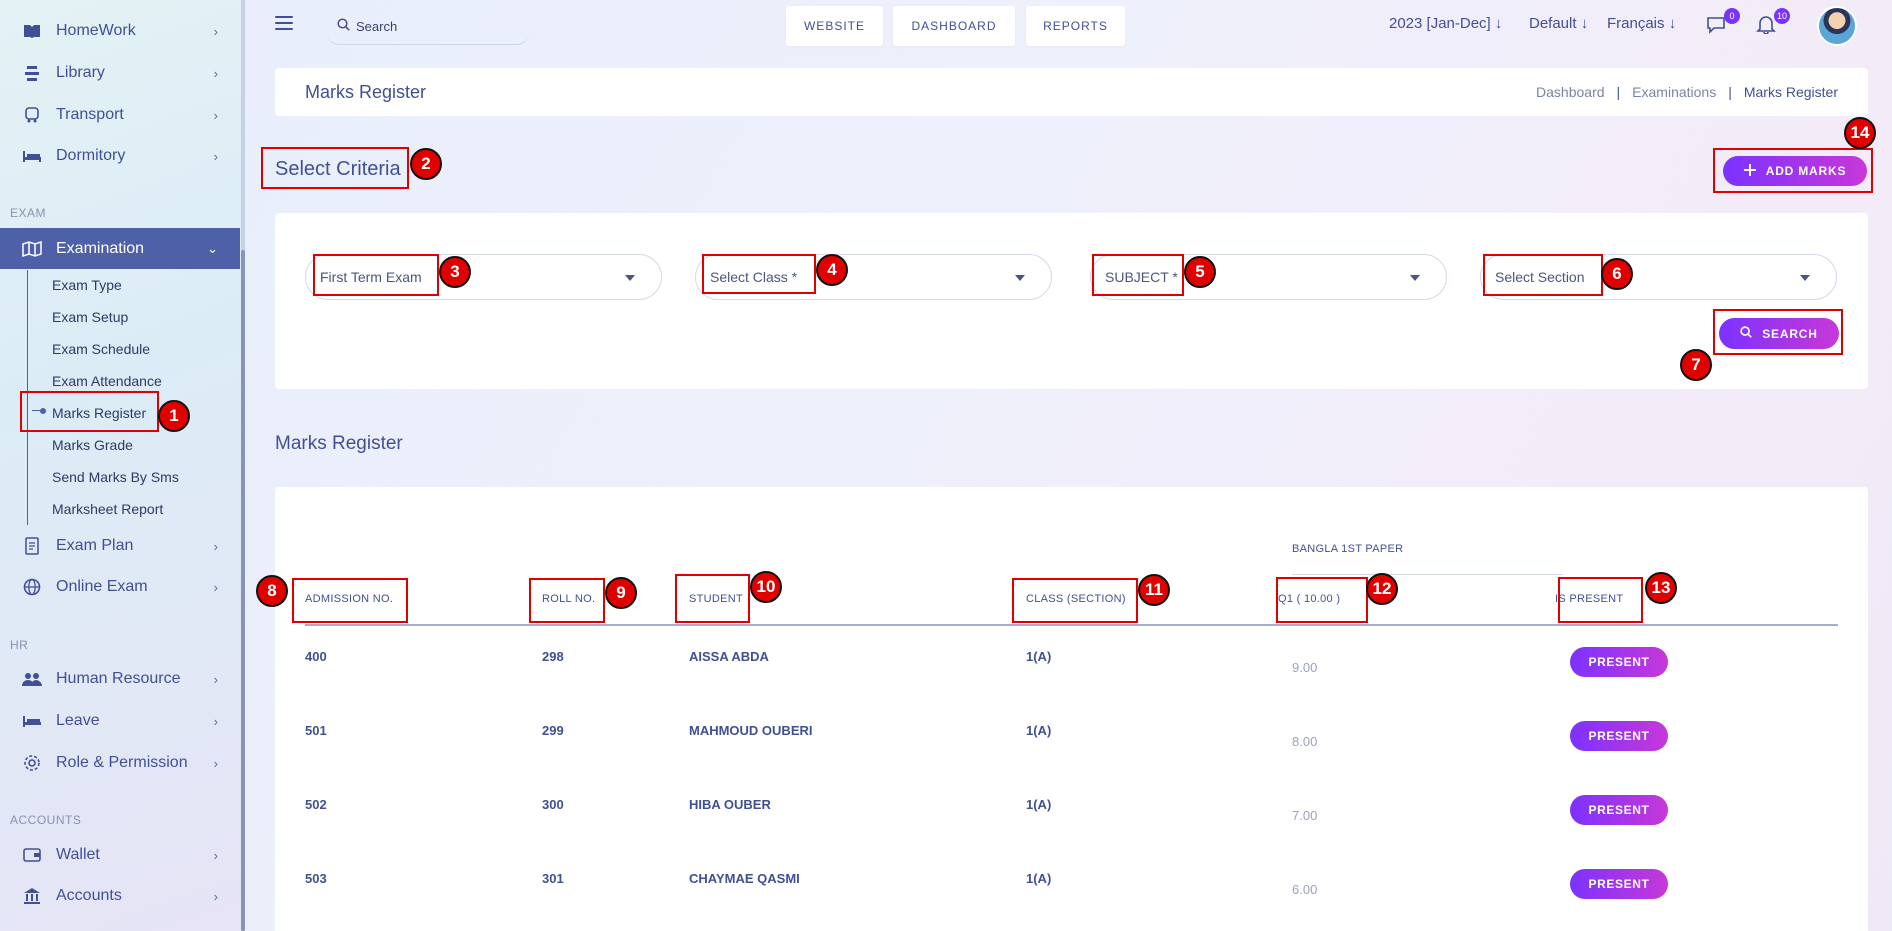 The image size is (1892, 931). I want to click on cell-admission: 501, so click(316, 730).